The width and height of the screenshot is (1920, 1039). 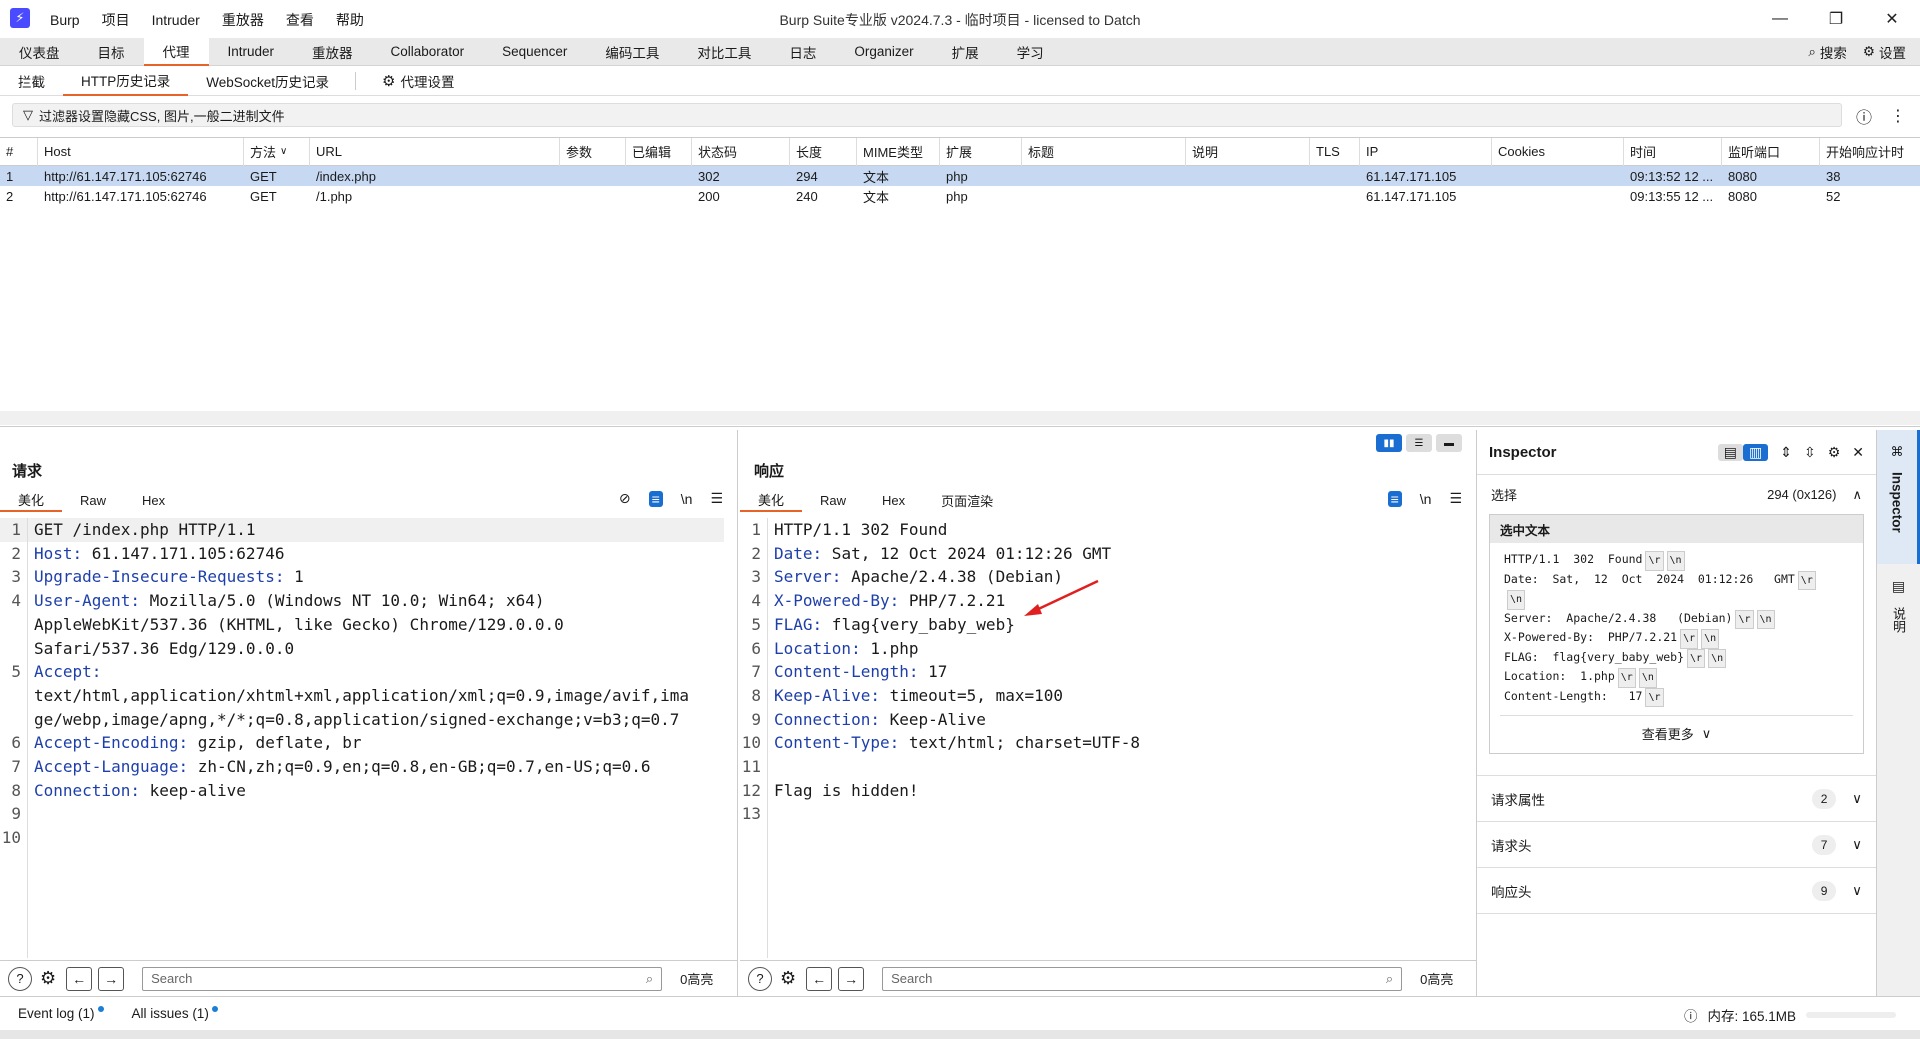 I want to click on column-header: 长度, so click(x=823, y=151).